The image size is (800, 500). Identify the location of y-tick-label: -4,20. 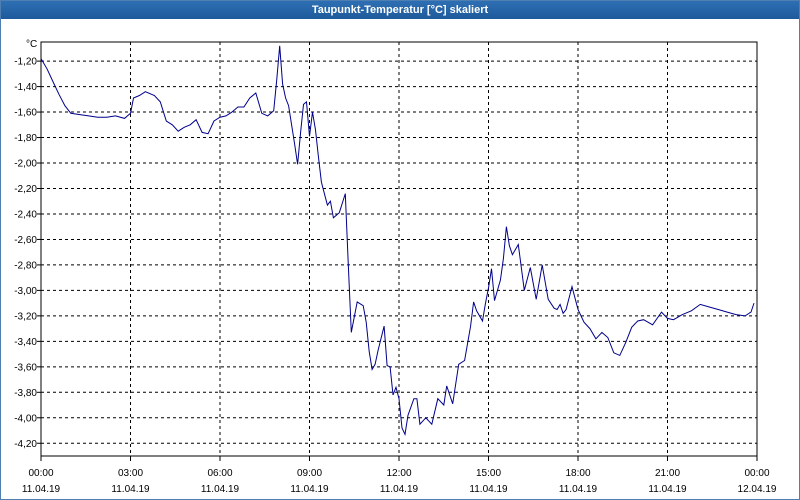
(25, 444).